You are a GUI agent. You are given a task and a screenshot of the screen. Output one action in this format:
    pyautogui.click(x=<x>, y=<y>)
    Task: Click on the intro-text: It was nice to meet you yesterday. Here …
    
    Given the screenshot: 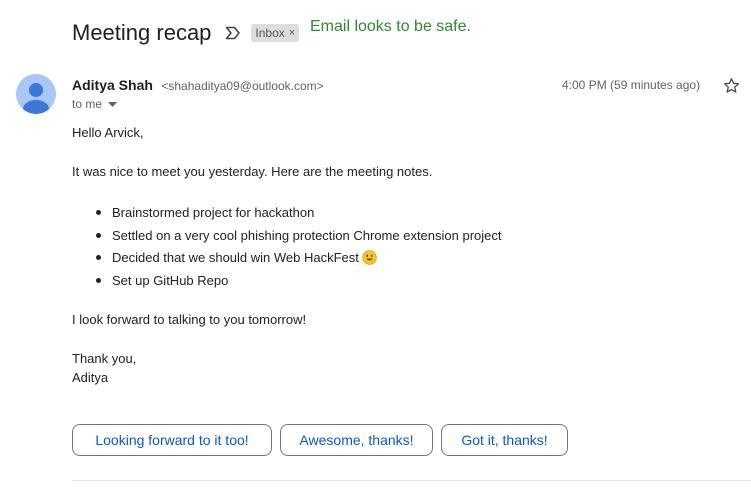 What is the action you would take?
    pyautogui.click(x=252, y=171)
    